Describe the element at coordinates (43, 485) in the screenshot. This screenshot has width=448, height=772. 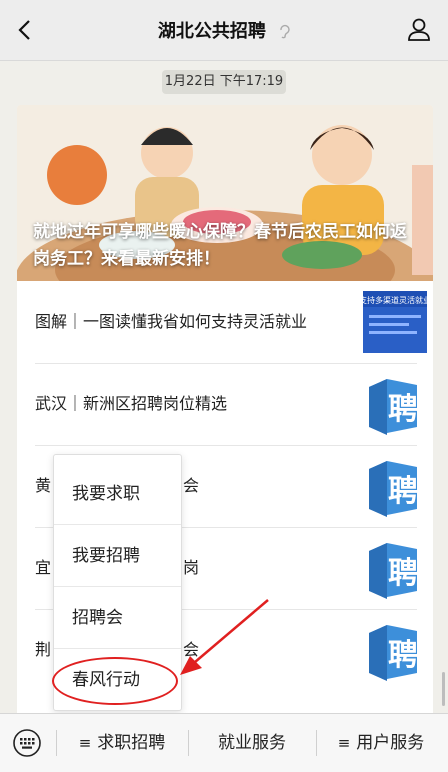
I see `article-title: 黄` at that location.